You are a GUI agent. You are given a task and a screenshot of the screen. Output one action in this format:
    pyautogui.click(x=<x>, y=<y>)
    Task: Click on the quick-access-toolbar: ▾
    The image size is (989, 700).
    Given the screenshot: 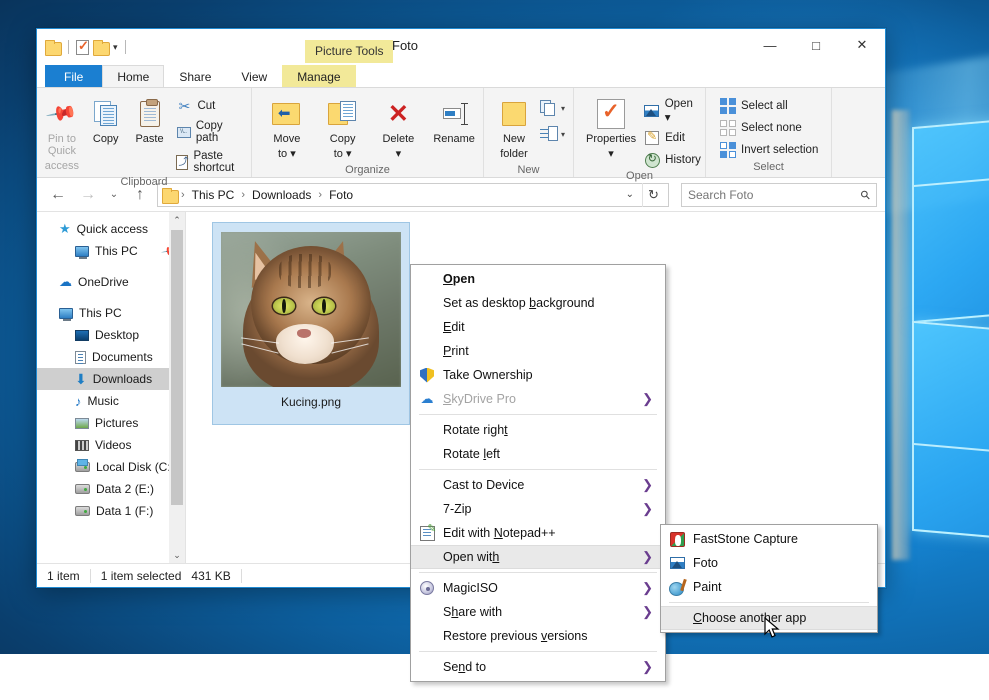 What is the action you would take?
    pyautogui.click(x=87, y=47)
    